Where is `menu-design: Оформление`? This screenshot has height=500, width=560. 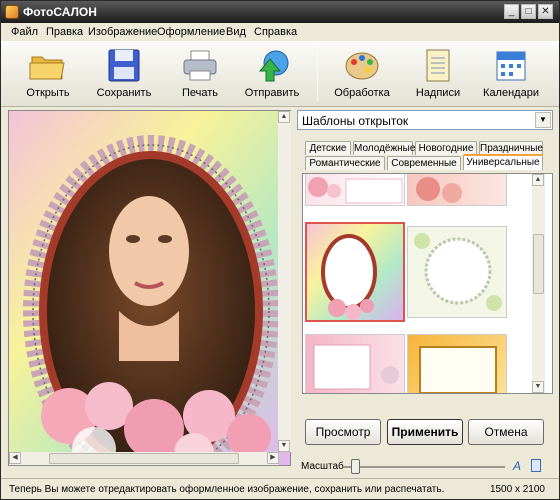 menu-design: Оформление is located at coordinates (191, 32).